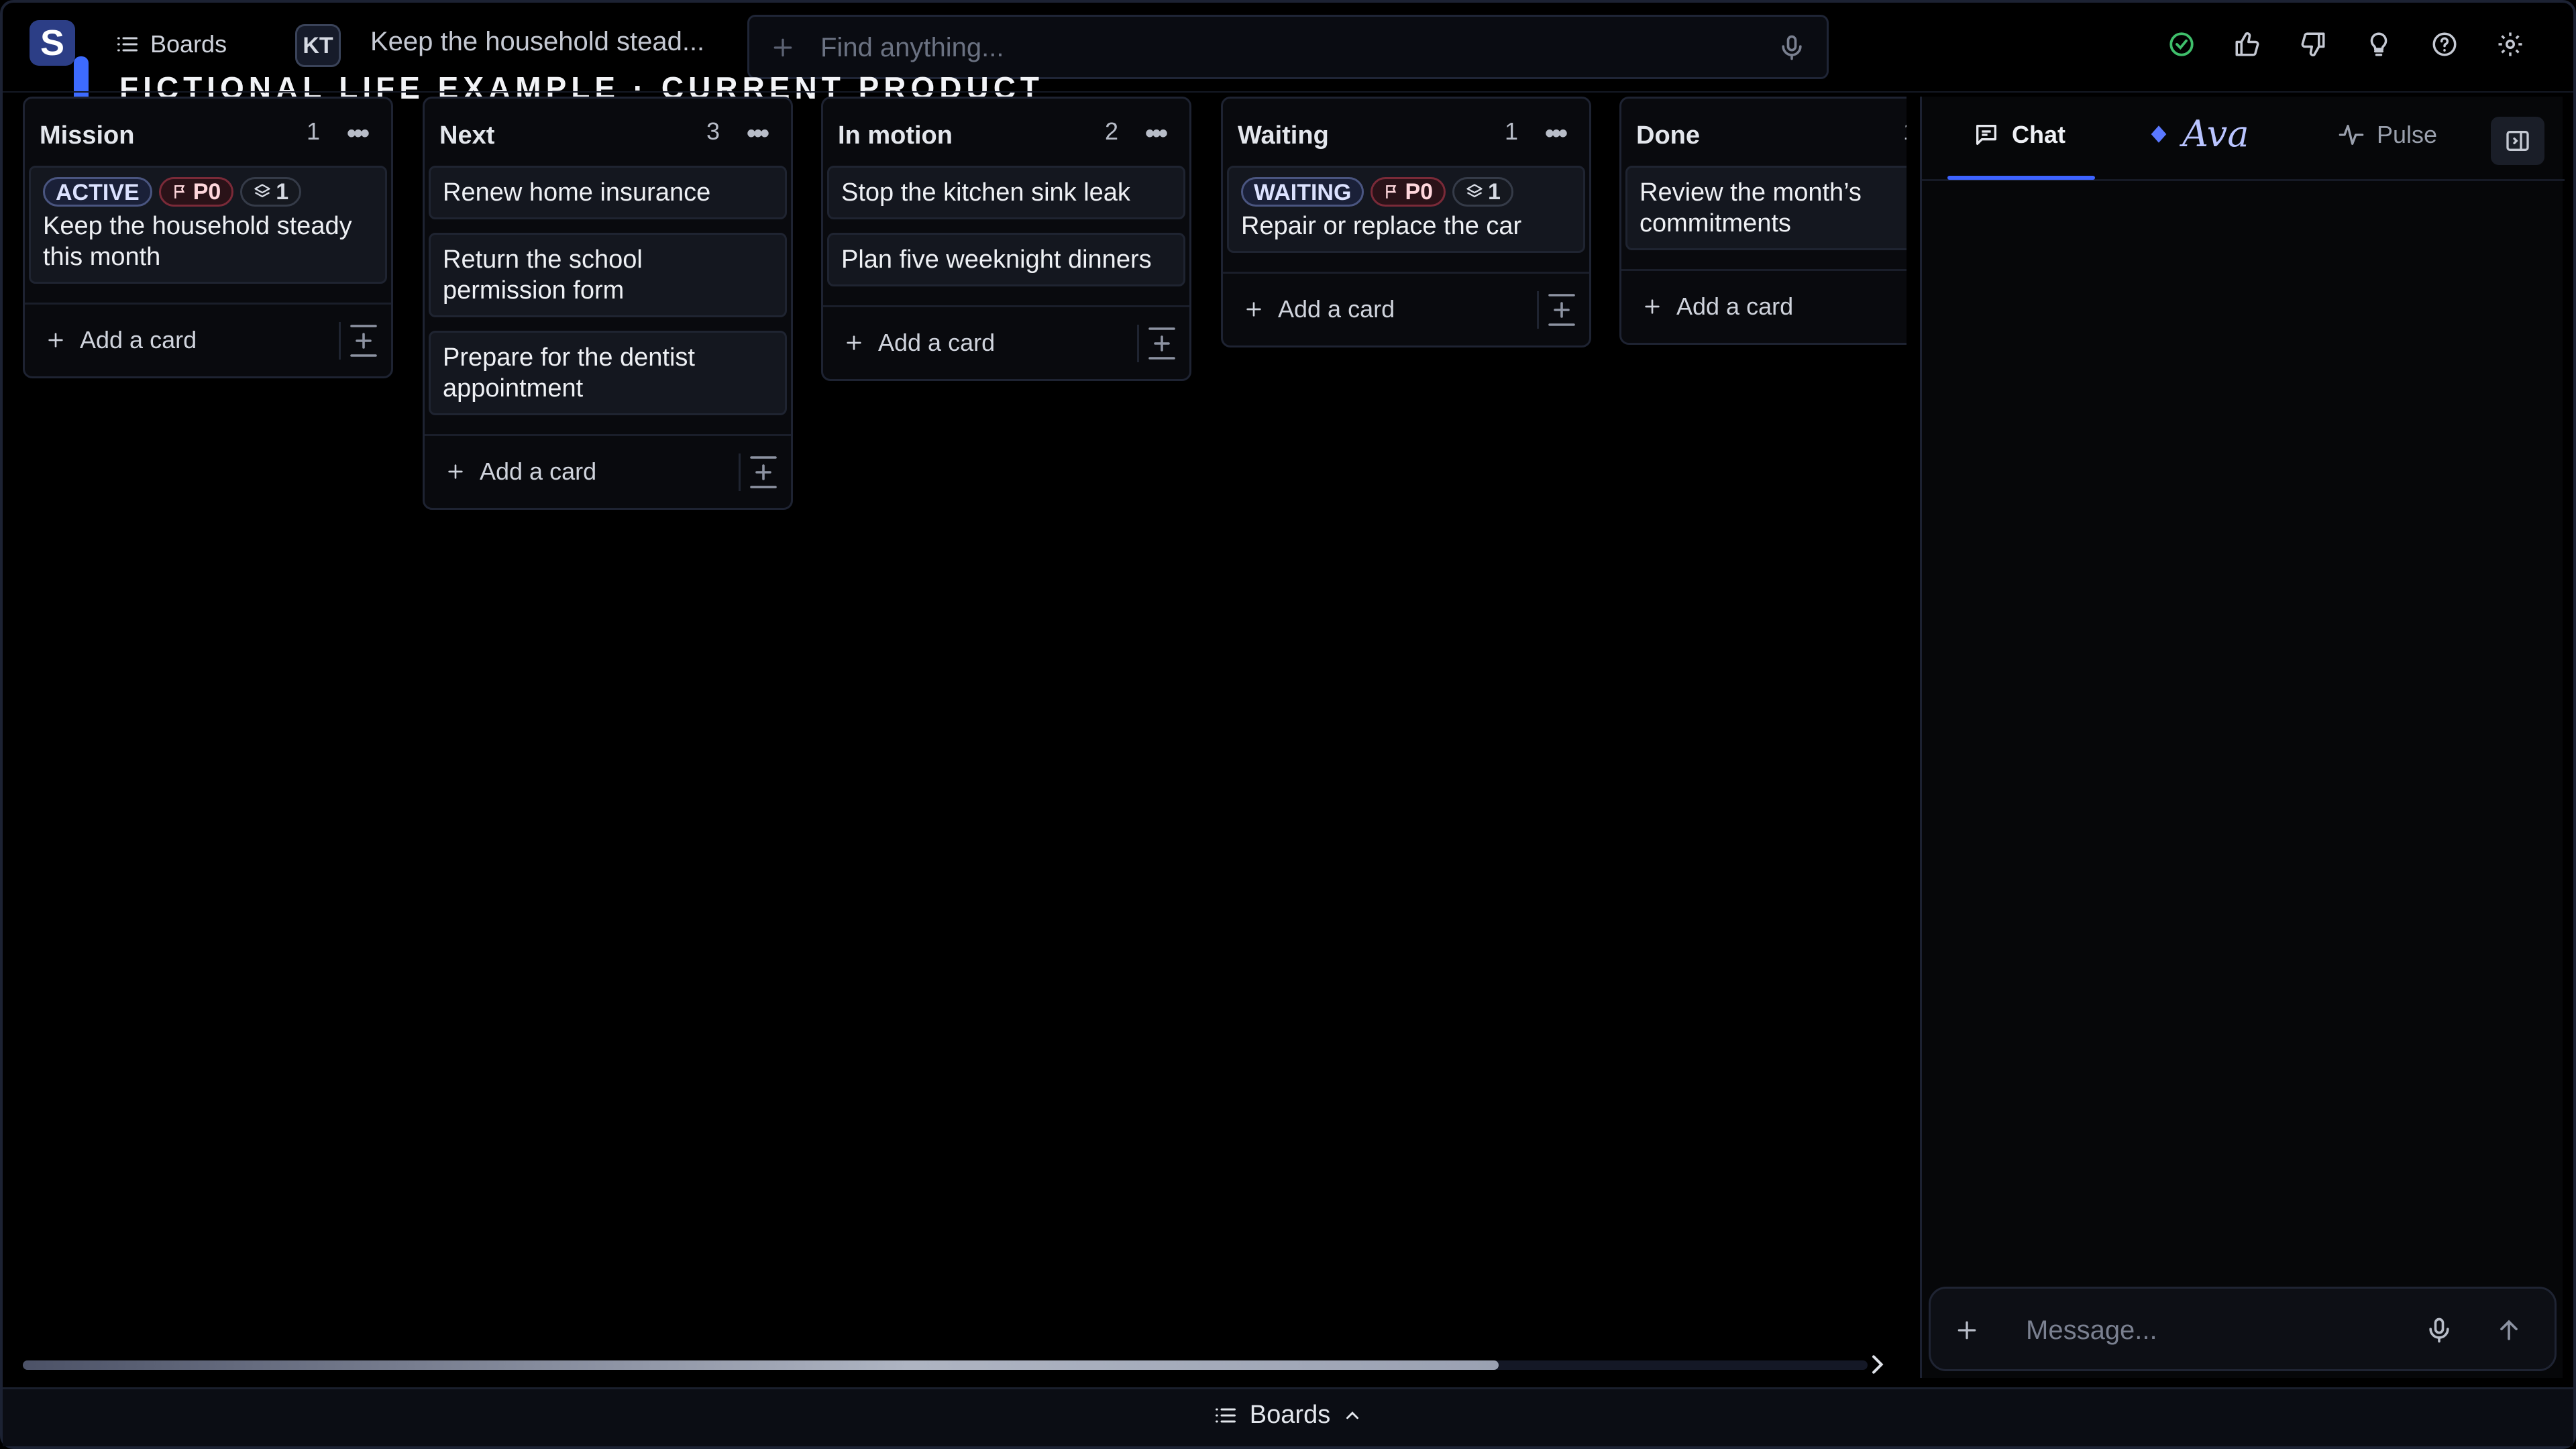 This screenshot has height=1449, width=2576. Describe the element at coordinates (2378, 44) in the screenshot. I see `lightbulb-icon` at that location.